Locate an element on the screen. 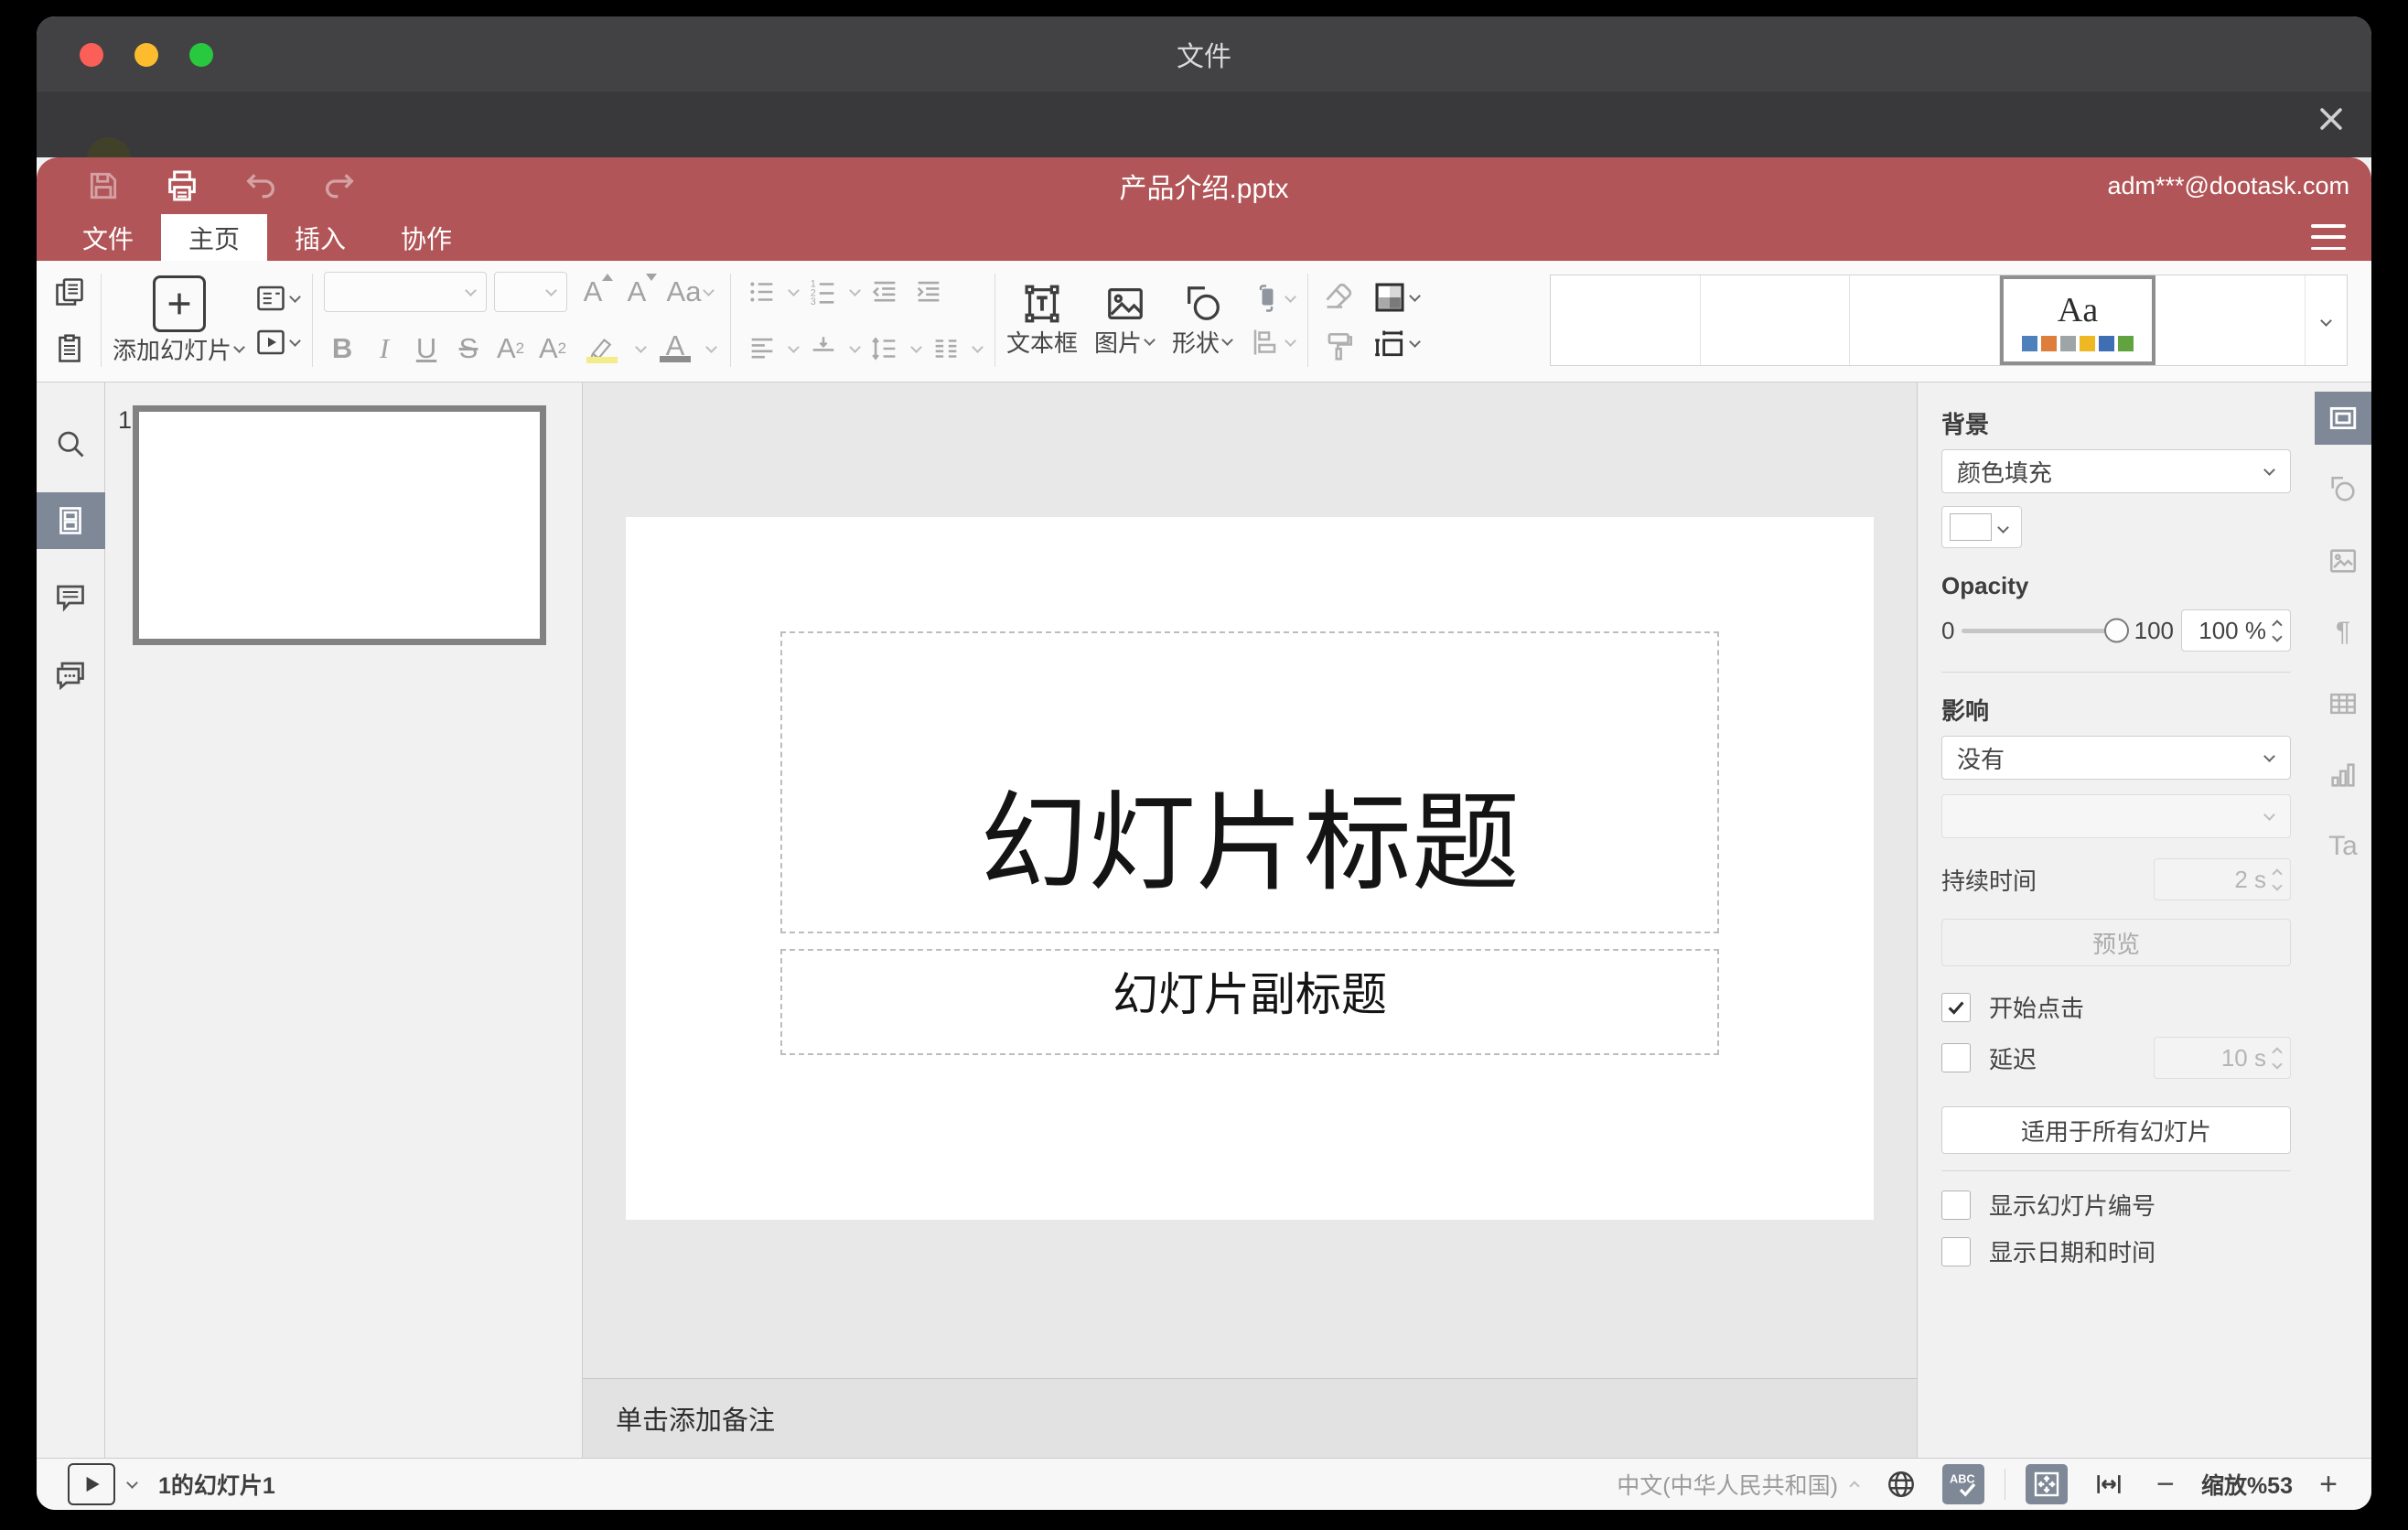 This screenshot has height=1530, width=2408. opacity-slider-thumb is located at coordinates (2116, 630).